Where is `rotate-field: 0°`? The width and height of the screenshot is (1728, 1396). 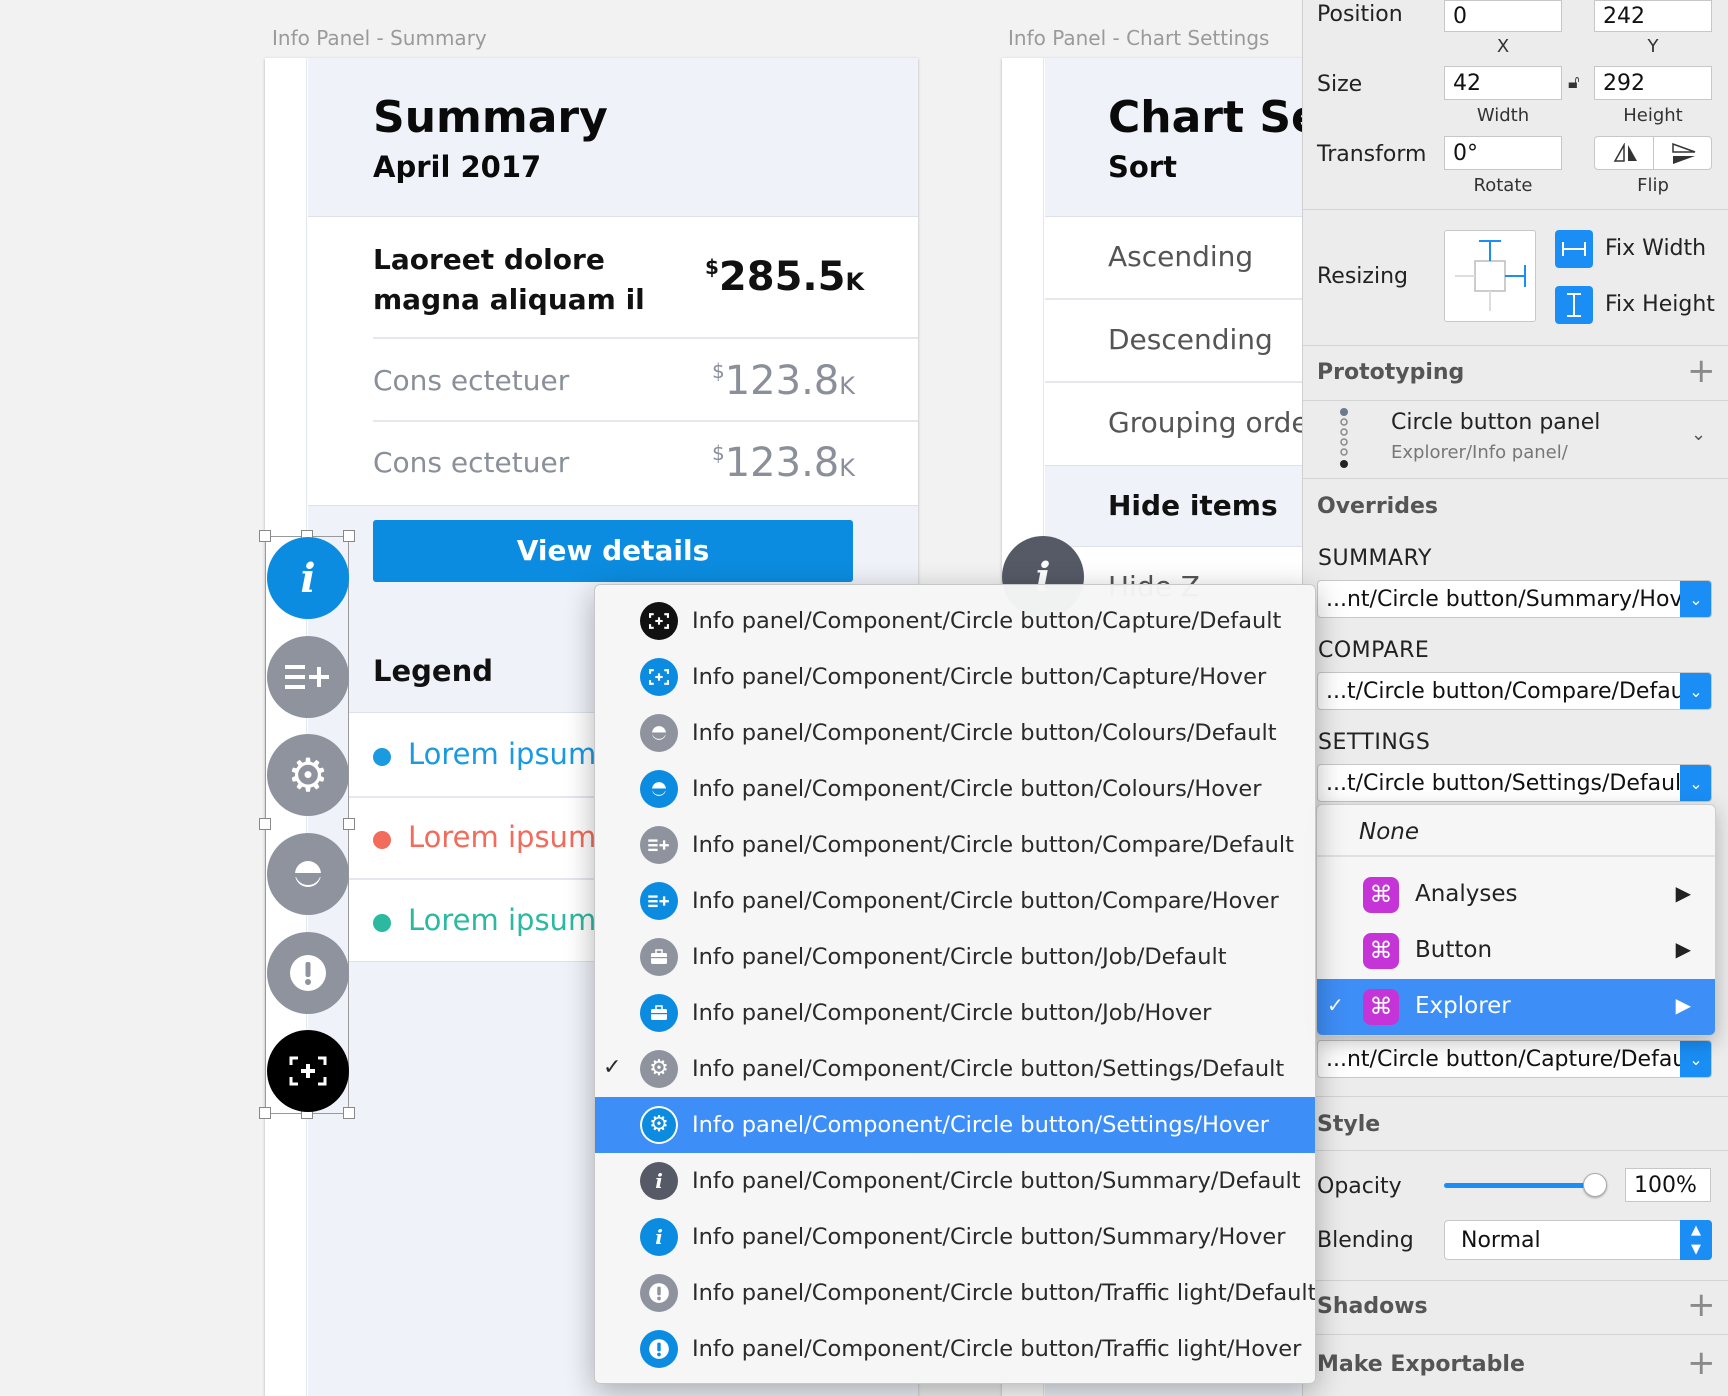
rotate-field: 0° is located at coordinates (1503, 153).